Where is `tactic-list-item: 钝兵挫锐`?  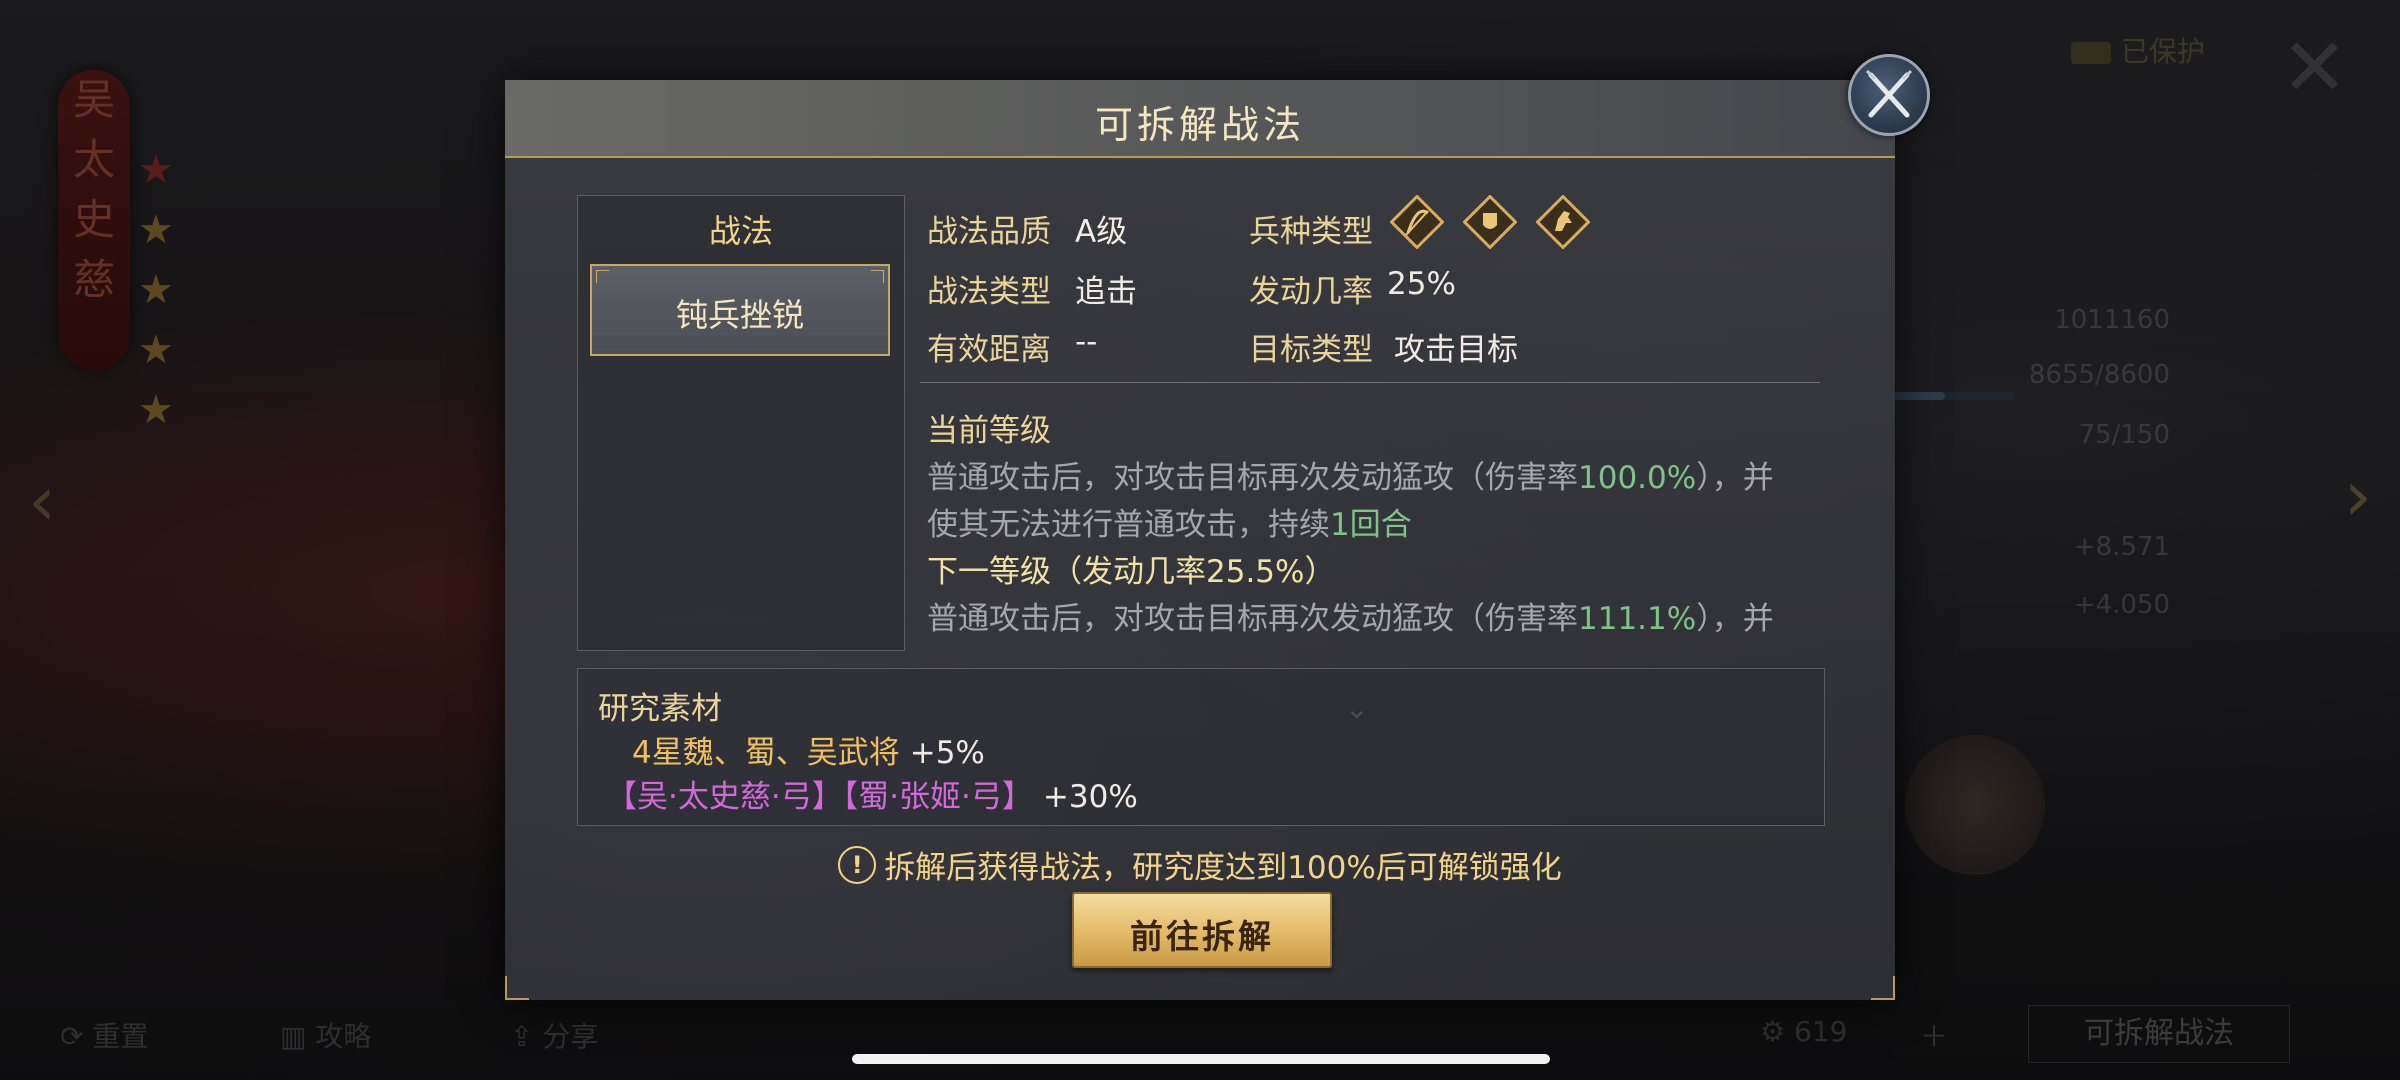 tactic-list-item: 钝兵挫锐 is located at coordinates (740, 310).